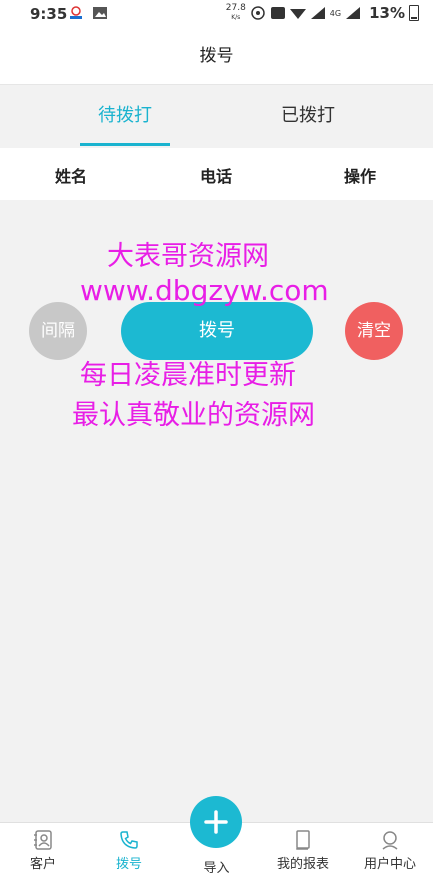  What do you see at coordinates (76, 12) in the screenshot?
I see `app-notification-icon` at bounding box center [76, 12].